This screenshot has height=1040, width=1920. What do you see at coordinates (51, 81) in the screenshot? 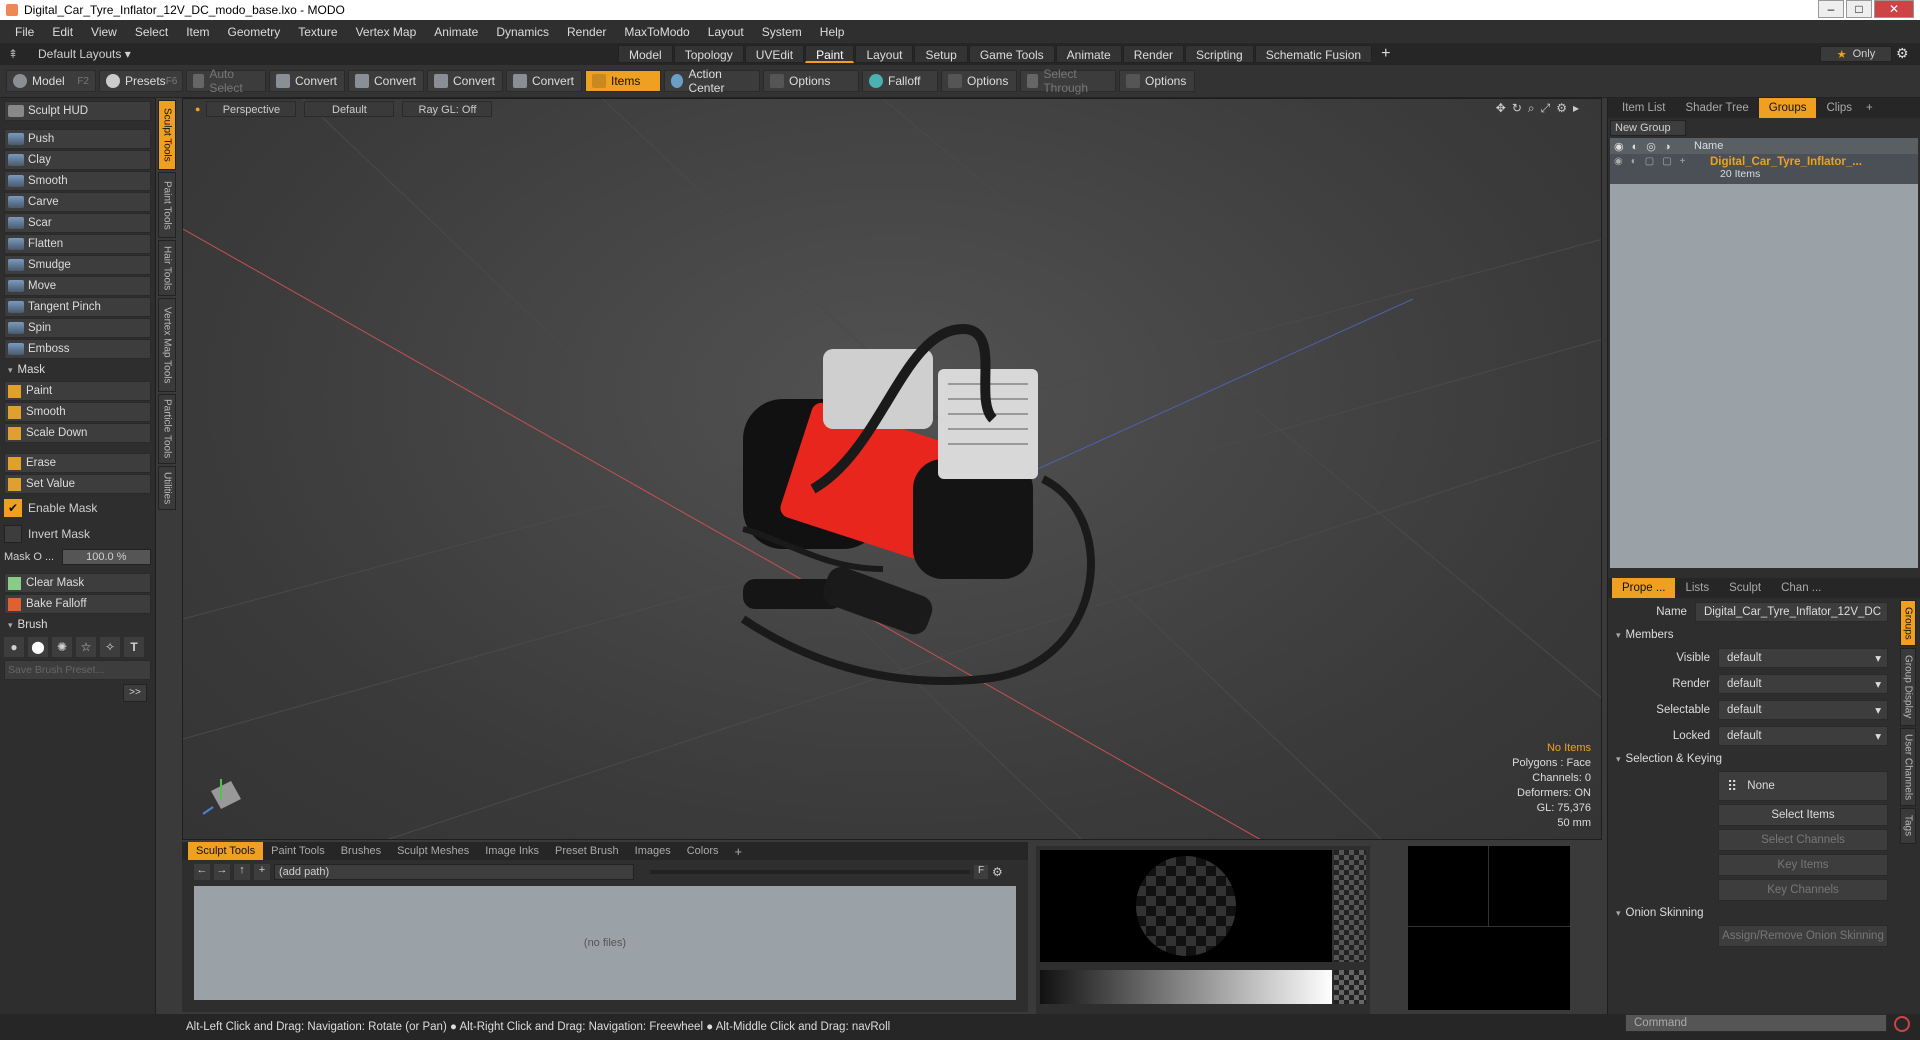
I see `model-mode-button: Model F2` at bounding box center [51, 81].